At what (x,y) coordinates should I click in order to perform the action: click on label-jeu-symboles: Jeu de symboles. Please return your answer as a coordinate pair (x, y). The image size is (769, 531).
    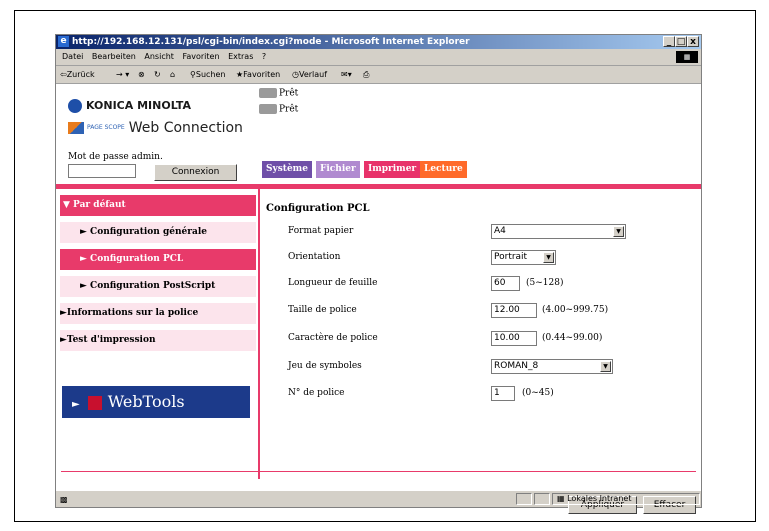
    Looking at the image, I should click on (325, 366).